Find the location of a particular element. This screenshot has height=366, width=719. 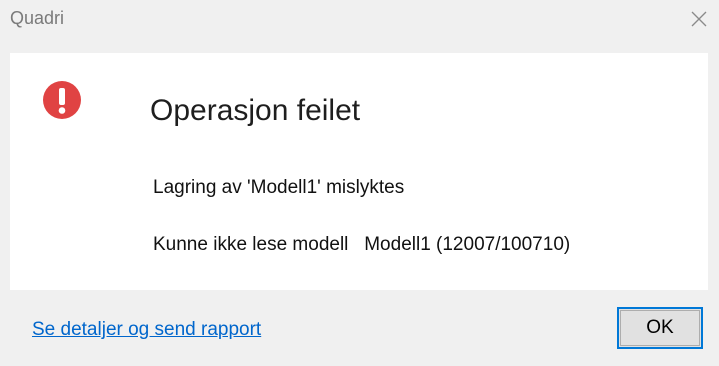

close-icon is located at coordinates (699, 19).